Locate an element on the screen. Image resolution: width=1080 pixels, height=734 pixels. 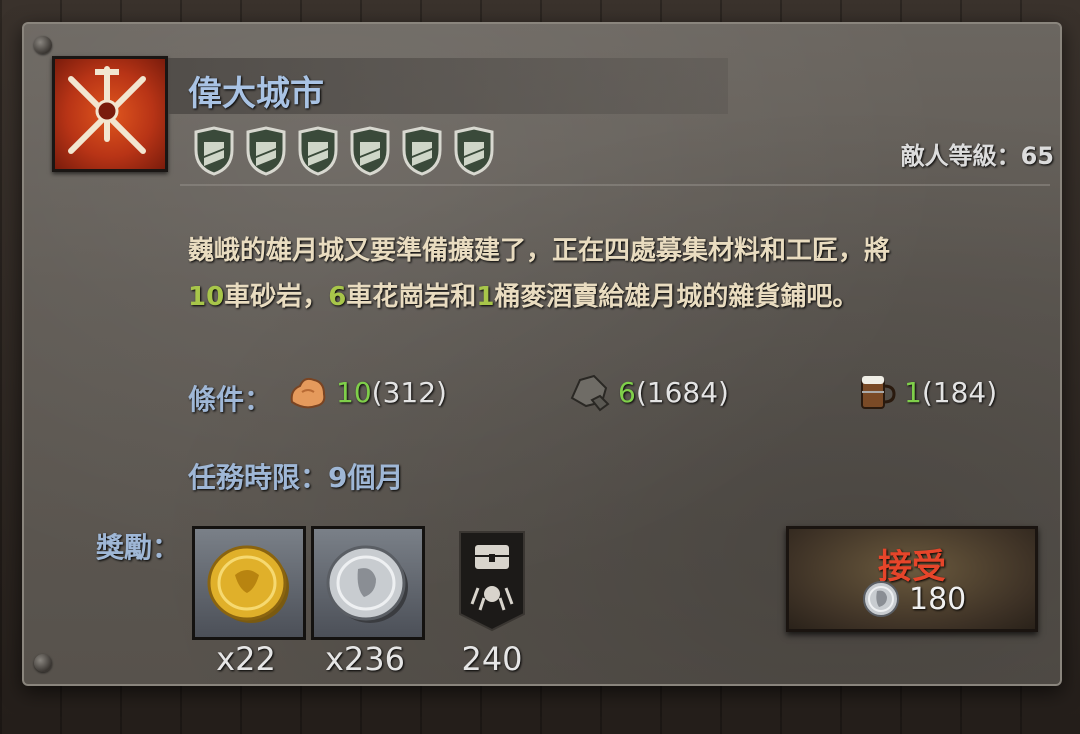
quest-emblem is located at coordinates (110, 114).